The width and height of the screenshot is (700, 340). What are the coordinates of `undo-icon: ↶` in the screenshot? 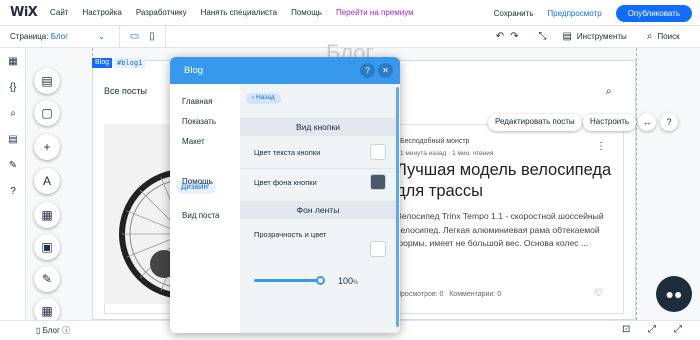 It's located at (500, 36).